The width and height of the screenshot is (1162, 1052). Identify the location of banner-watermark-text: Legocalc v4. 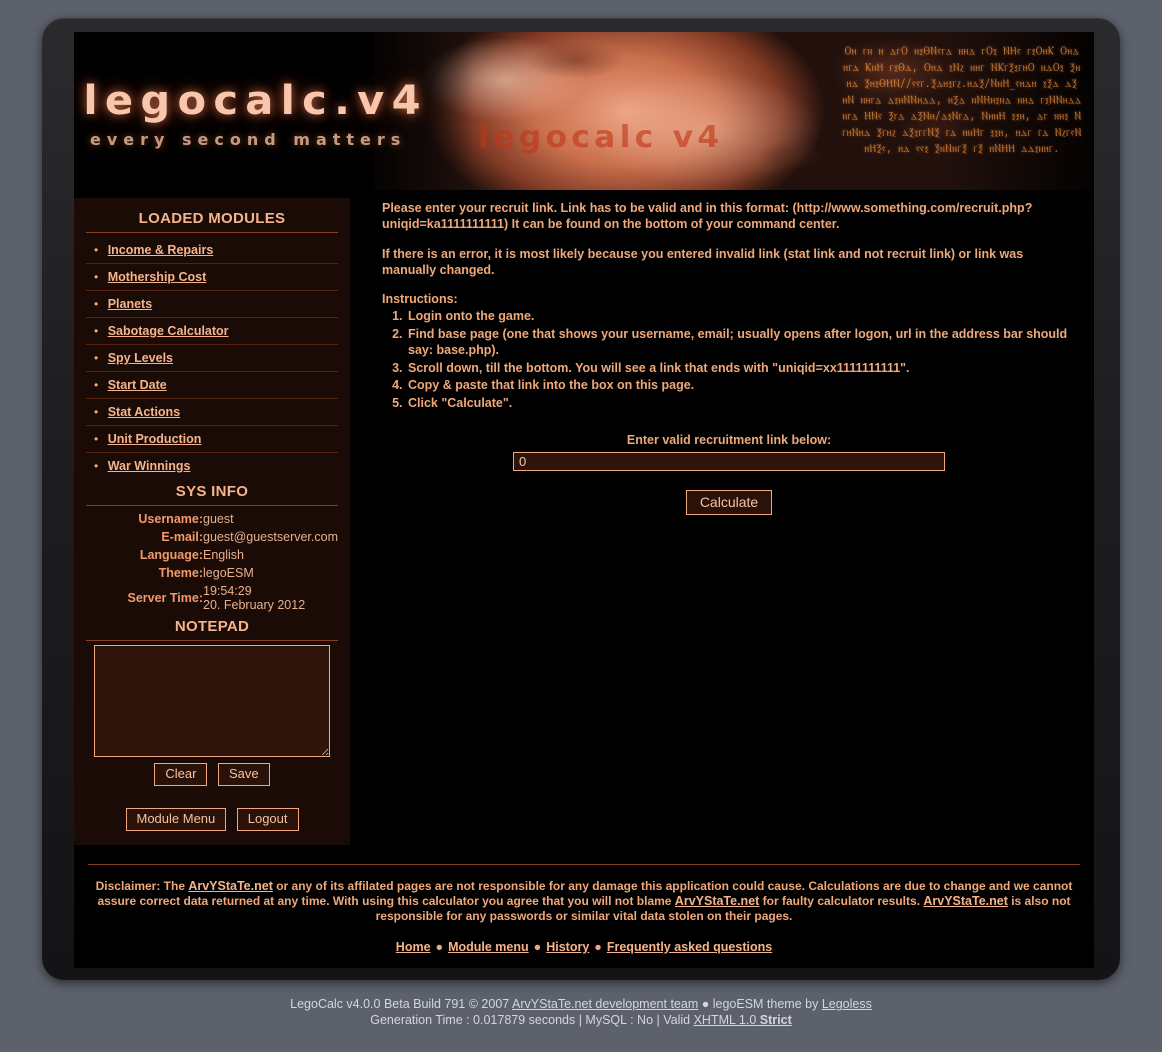
(601, 137).